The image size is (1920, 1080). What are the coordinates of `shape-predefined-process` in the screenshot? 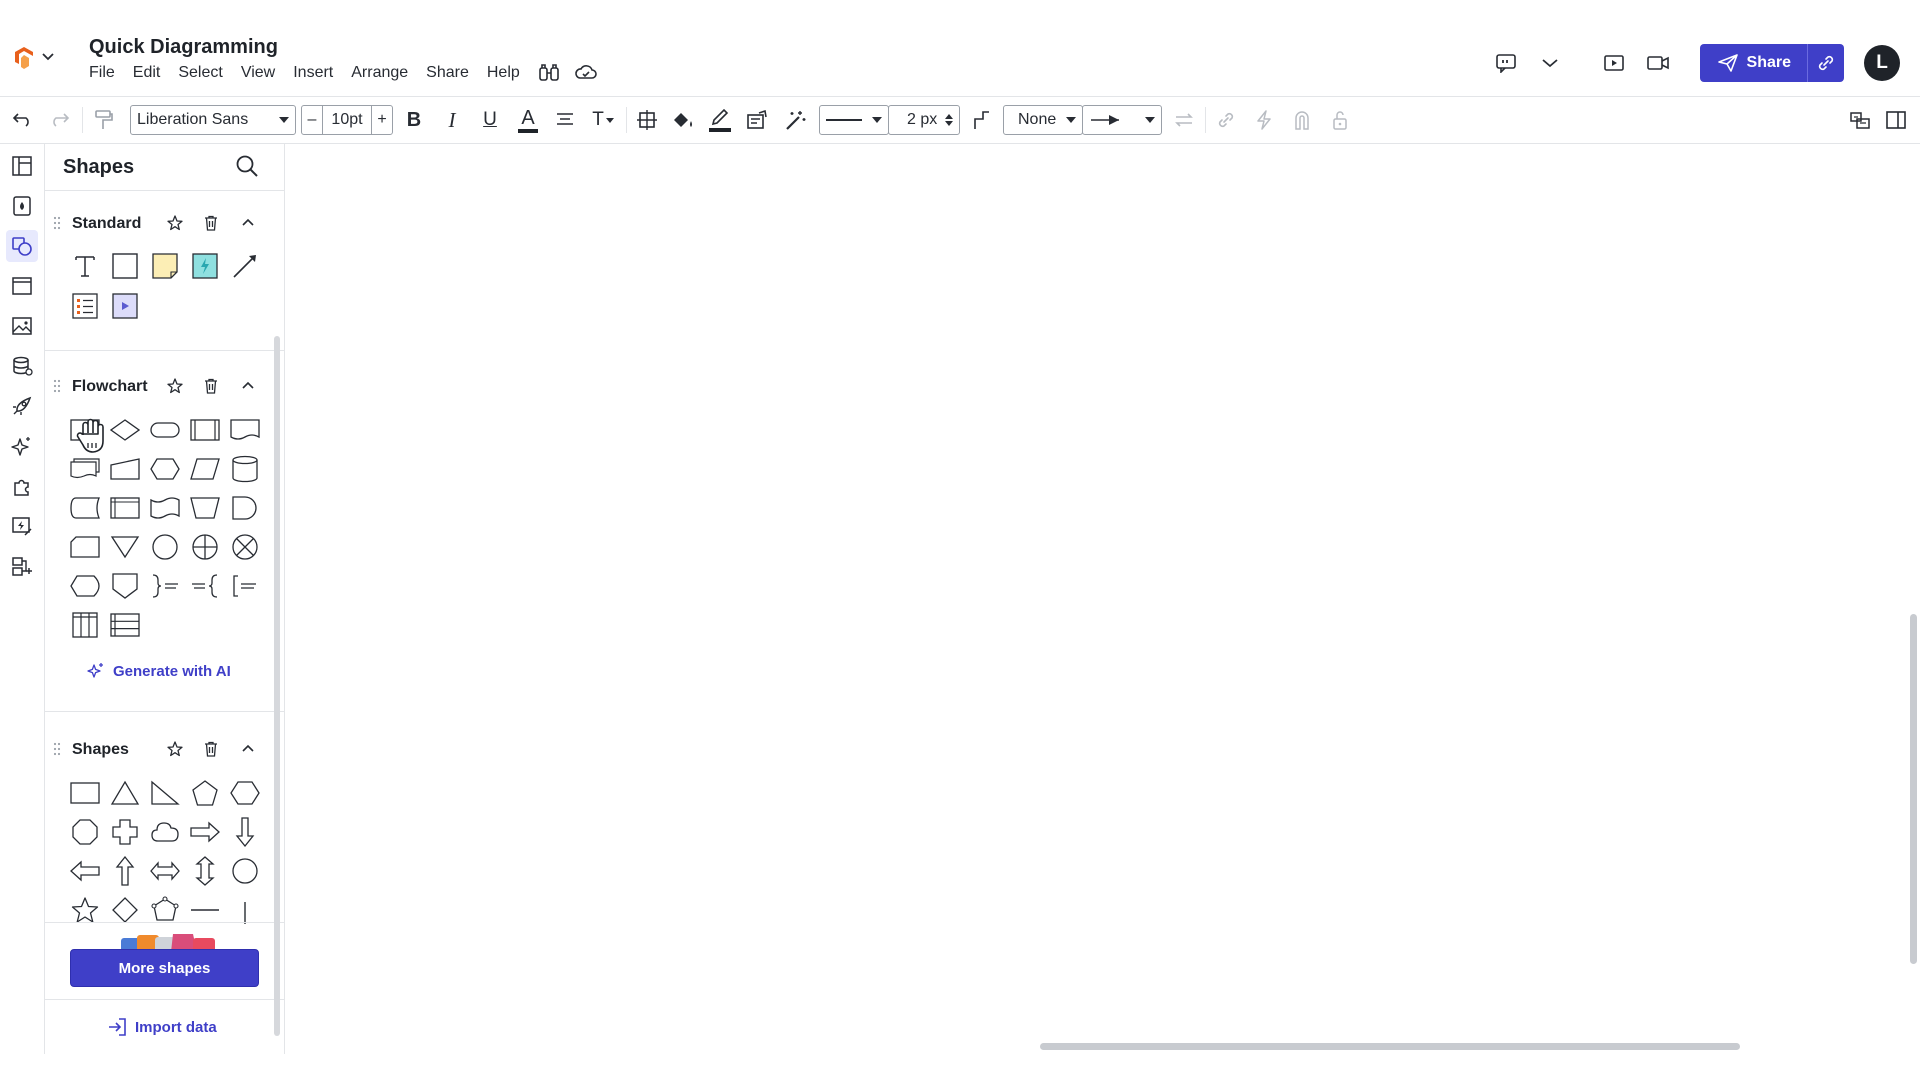 It's located at (205, 430).